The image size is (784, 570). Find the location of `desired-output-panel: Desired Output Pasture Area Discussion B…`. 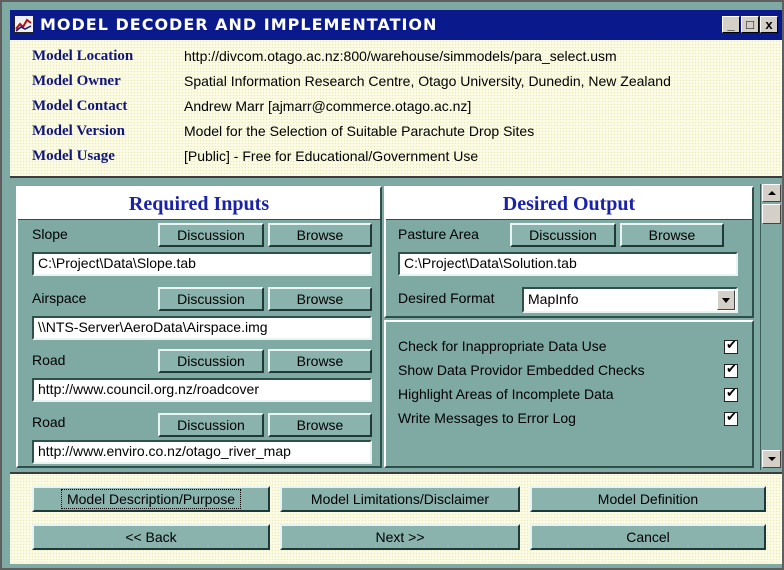

desired-output-panel: Desired Output Pasture Area Discussion B… is located at coordinates (569, 252).